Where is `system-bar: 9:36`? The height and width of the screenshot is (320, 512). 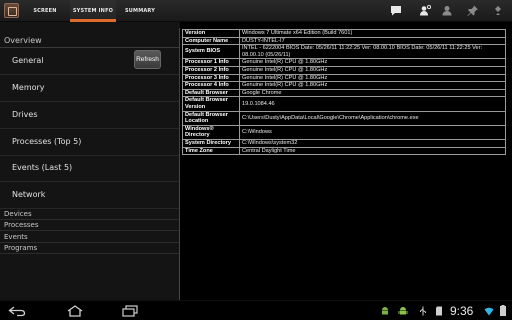
system-bar: 9:36 is located at coordinates (256, 310).